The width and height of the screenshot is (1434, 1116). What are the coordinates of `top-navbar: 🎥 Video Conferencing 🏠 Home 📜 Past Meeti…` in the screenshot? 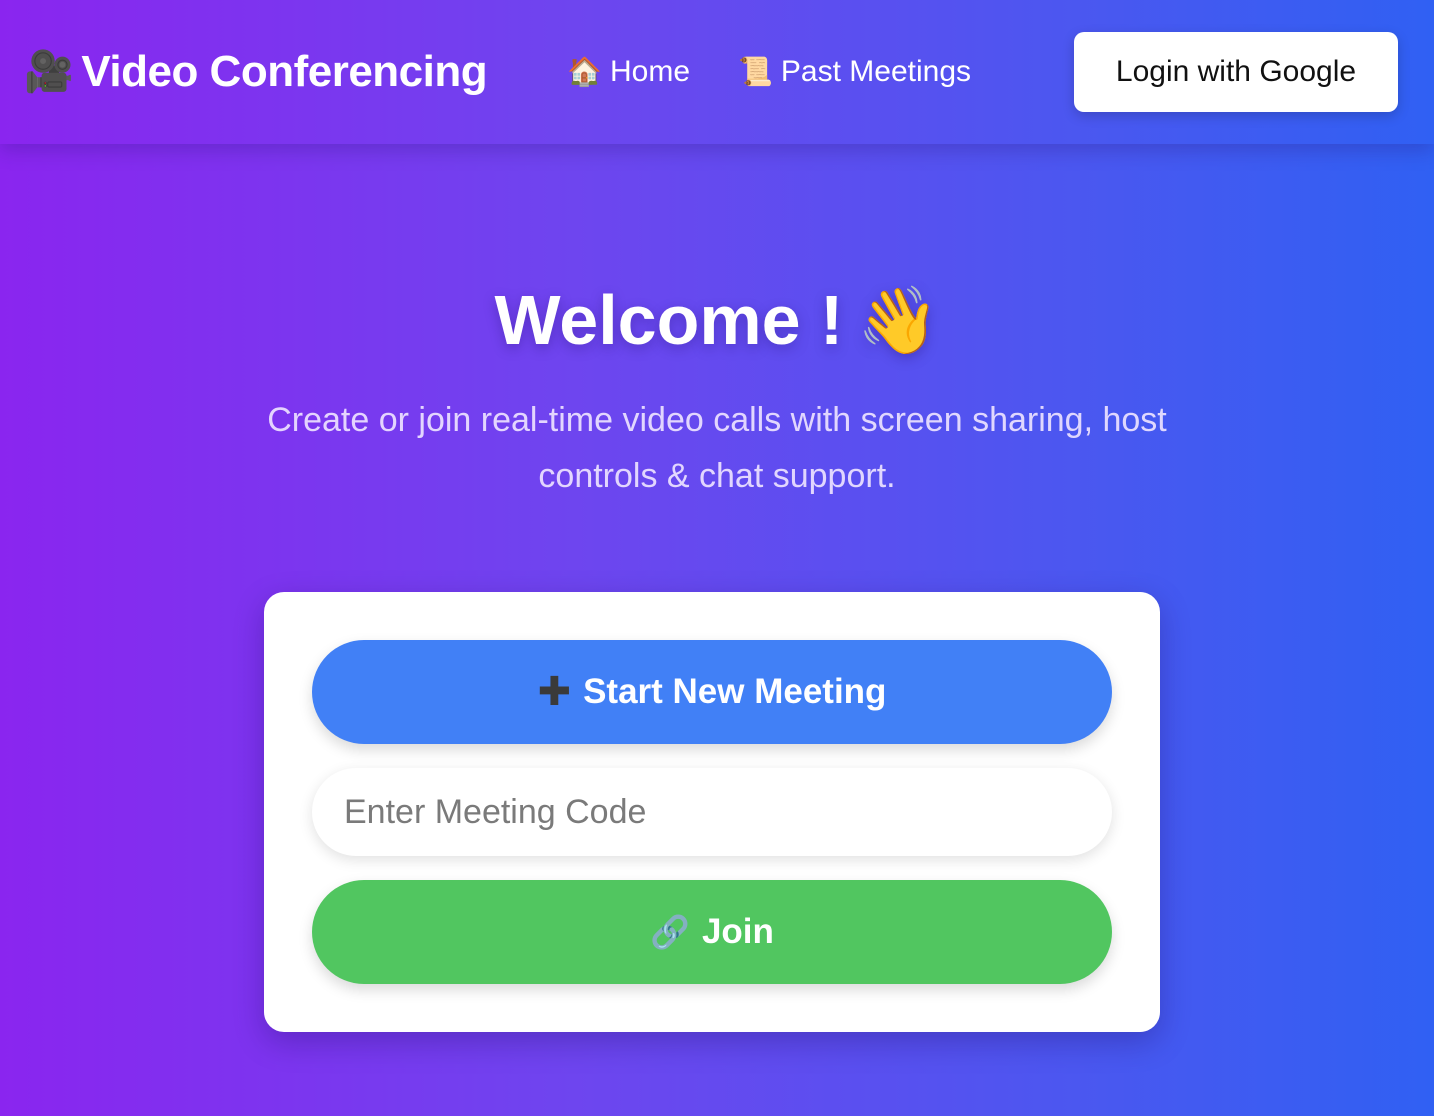 It's located at (717, 72).